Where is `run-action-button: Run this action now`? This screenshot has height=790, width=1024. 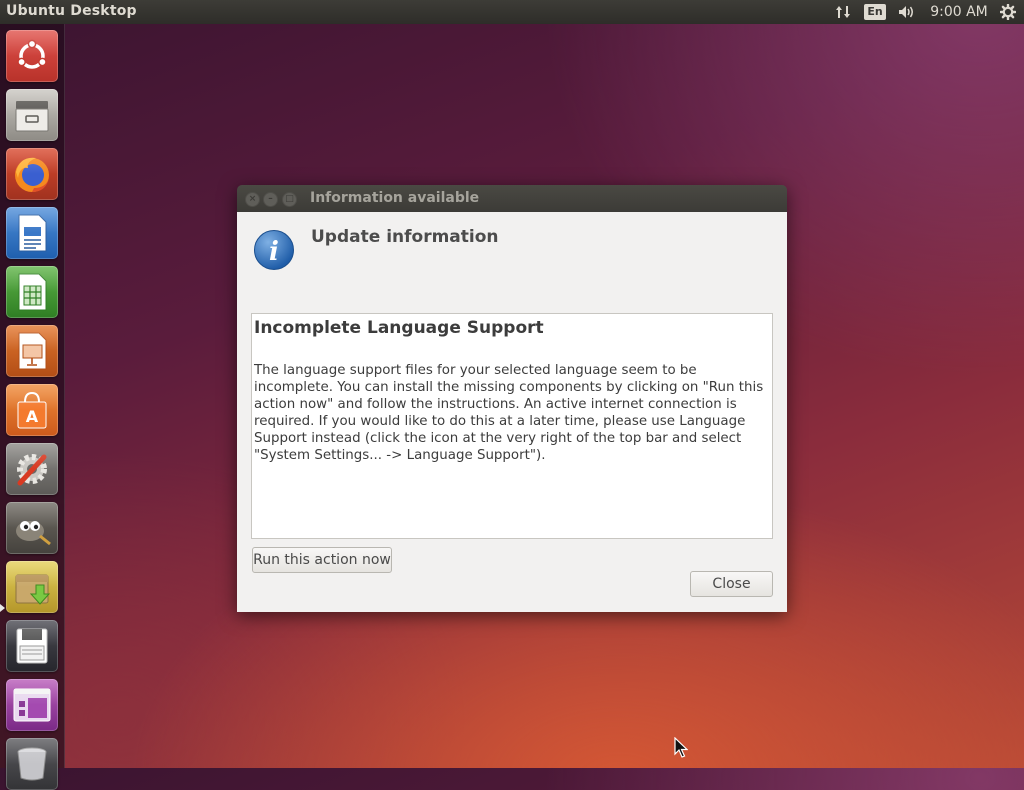 run-action-button: Run this action now is located at coordinates (322, 560).